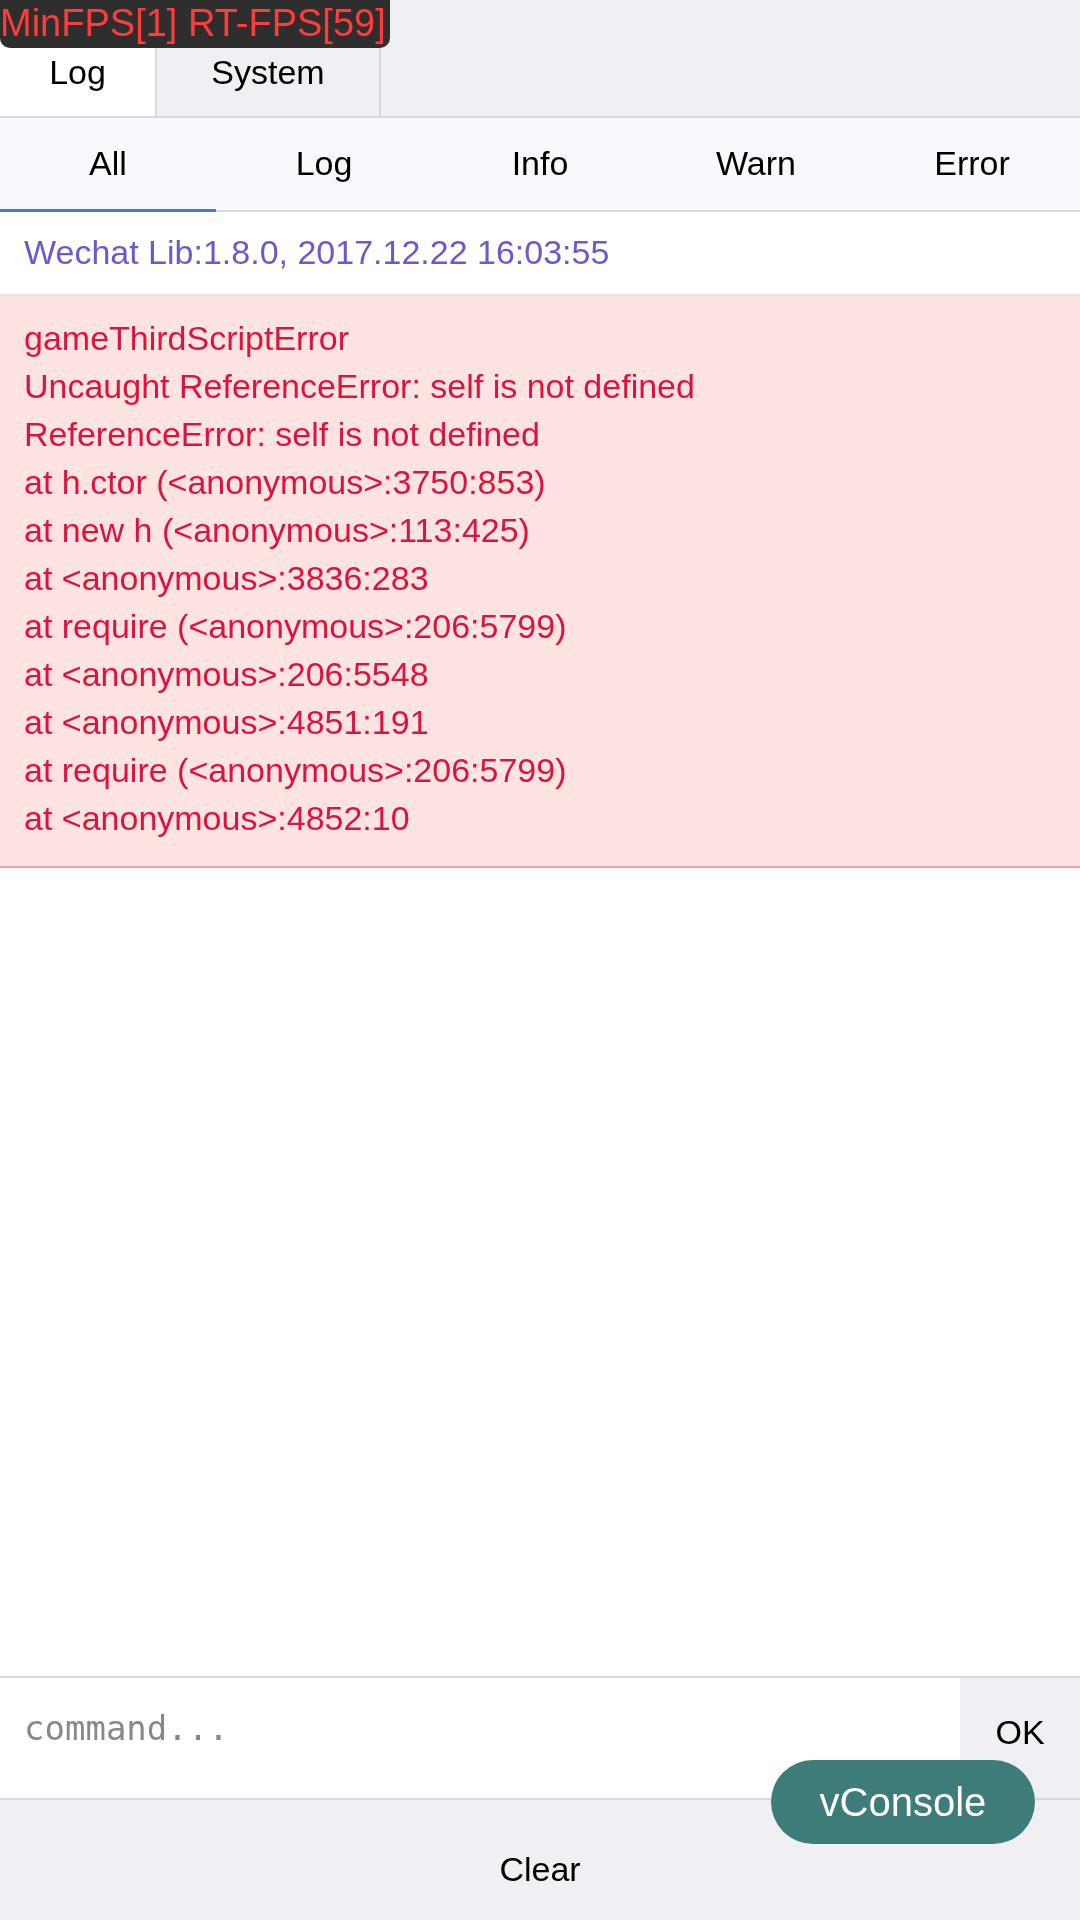 The image size is (1080, 1920). I want to click on vconsole-button: vConsole, so click(903, 1802).